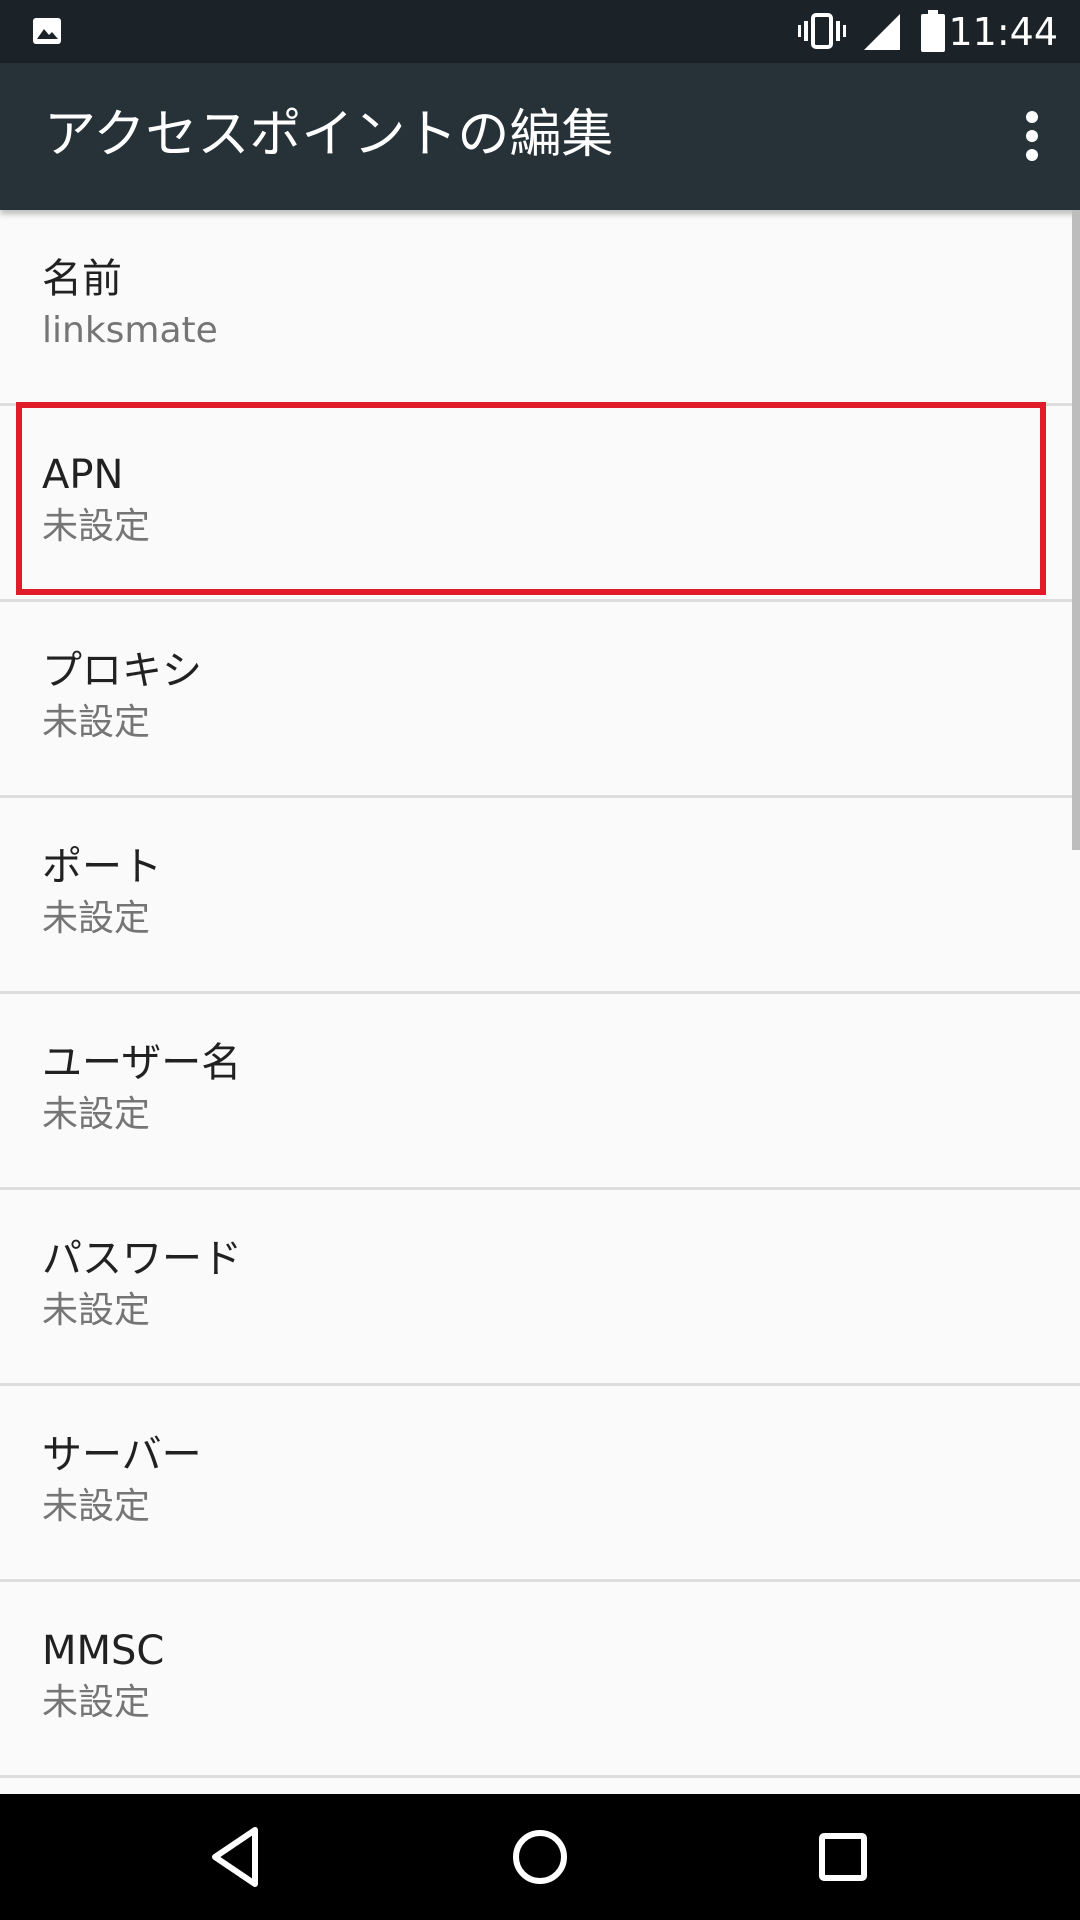  What do you see at coordinates (329, 135) in the screenshot?
I see `page-title: アクセスポイントの編集` at bounding box center [329, 135].